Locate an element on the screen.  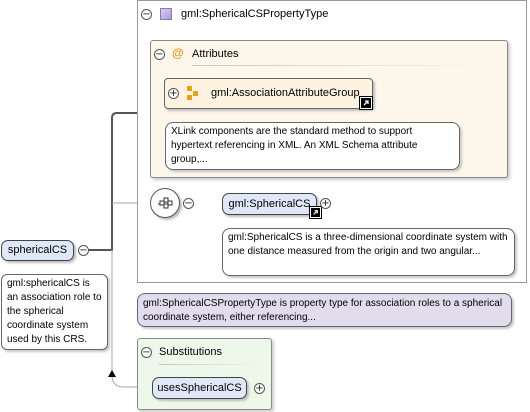
property-type-name: gml:SphericalCSPropertyType is located at coordinates (255, 14).